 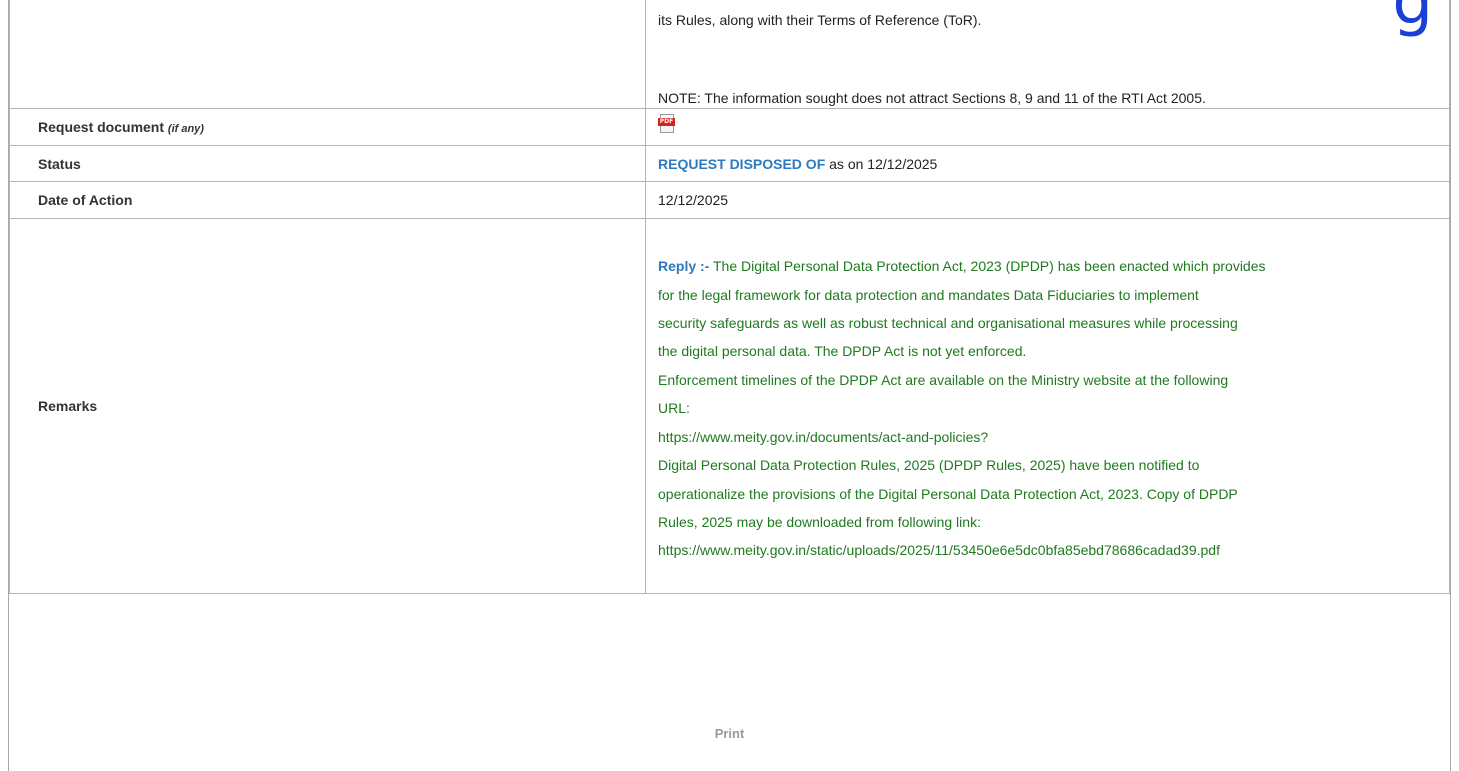 I want to click on date-of-action-row: Date of Action 12/12/2025, so click(x=729, y=200).